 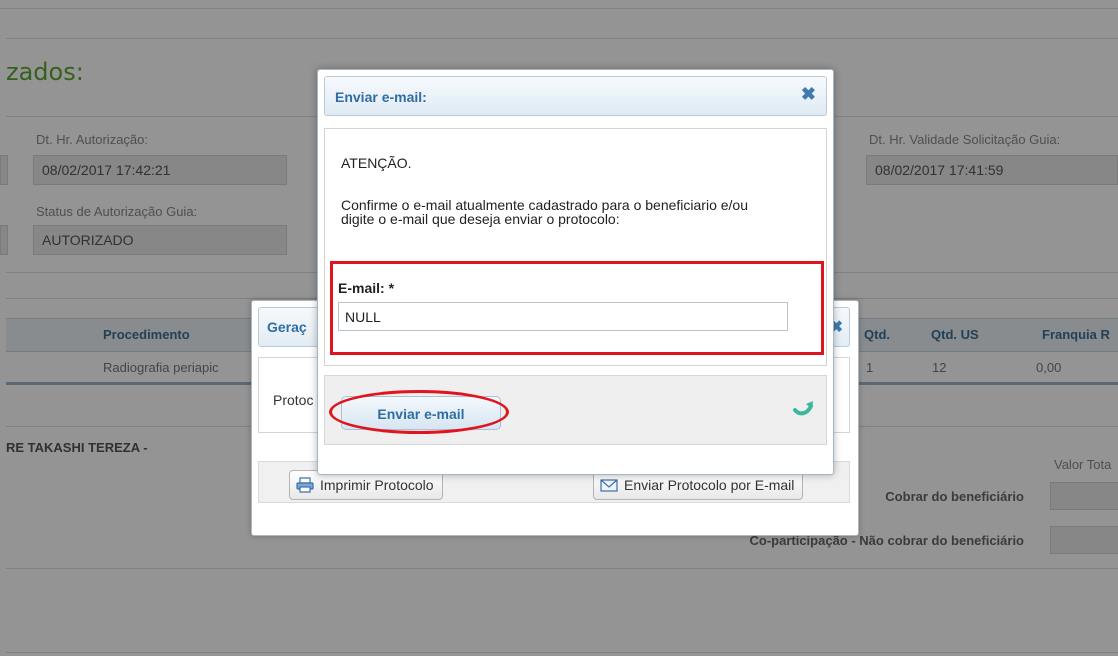 I want to click on highlight-ellipse, so click(x=419, y=412).